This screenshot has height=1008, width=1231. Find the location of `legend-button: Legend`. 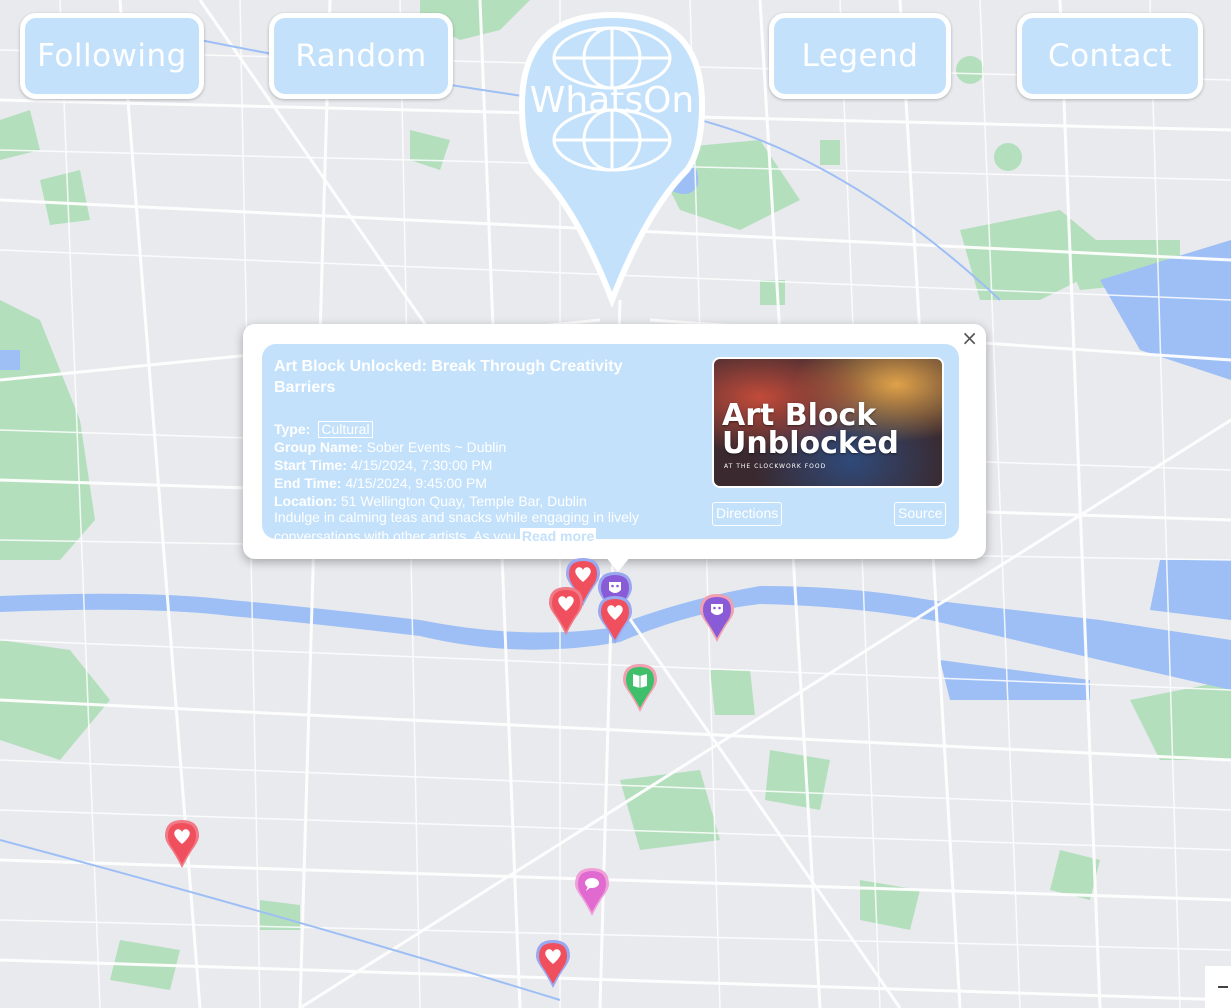

legend-button: Legend is located at coordinates (860, 56).